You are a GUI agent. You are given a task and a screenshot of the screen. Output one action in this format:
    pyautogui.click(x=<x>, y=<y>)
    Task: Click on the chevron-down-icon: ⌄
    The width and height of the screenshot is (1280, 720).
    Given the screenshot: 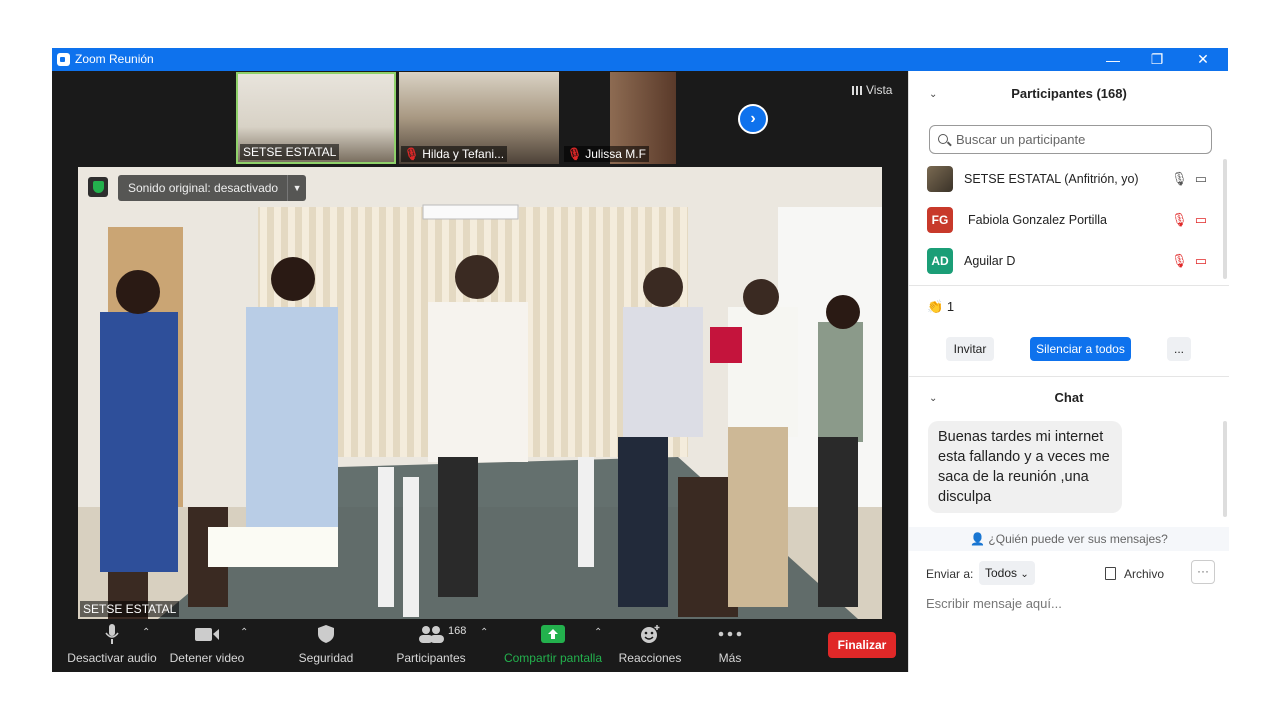 What is the action you would take?
    pyautogui.click(x=1024, y=574)
    